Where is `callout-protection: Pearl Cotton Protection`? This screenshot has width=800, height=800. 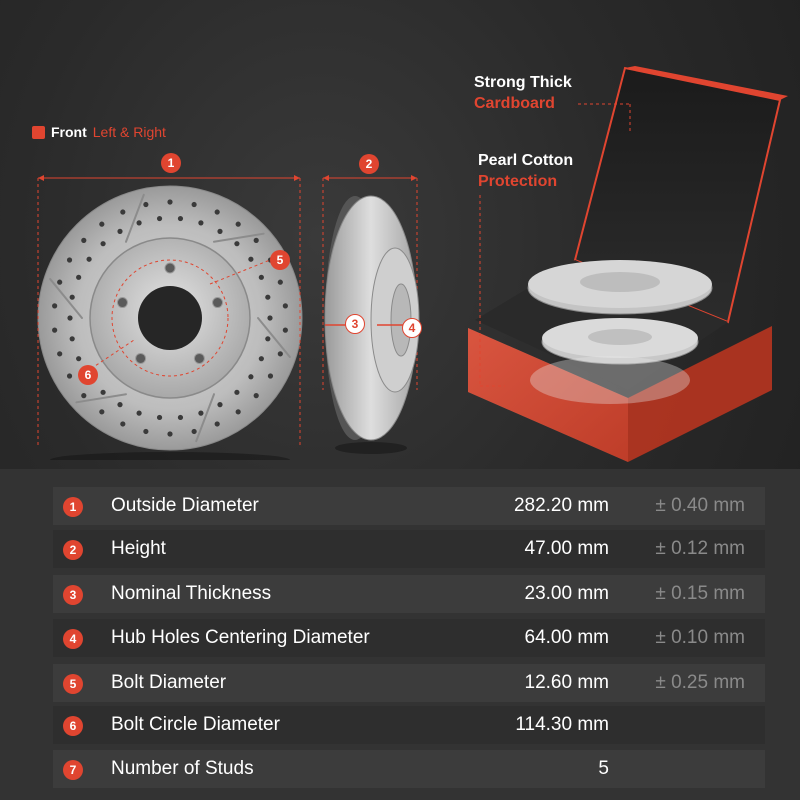 callout-protection: Pearl Cotton Protection is located at coordinates (525, 171).